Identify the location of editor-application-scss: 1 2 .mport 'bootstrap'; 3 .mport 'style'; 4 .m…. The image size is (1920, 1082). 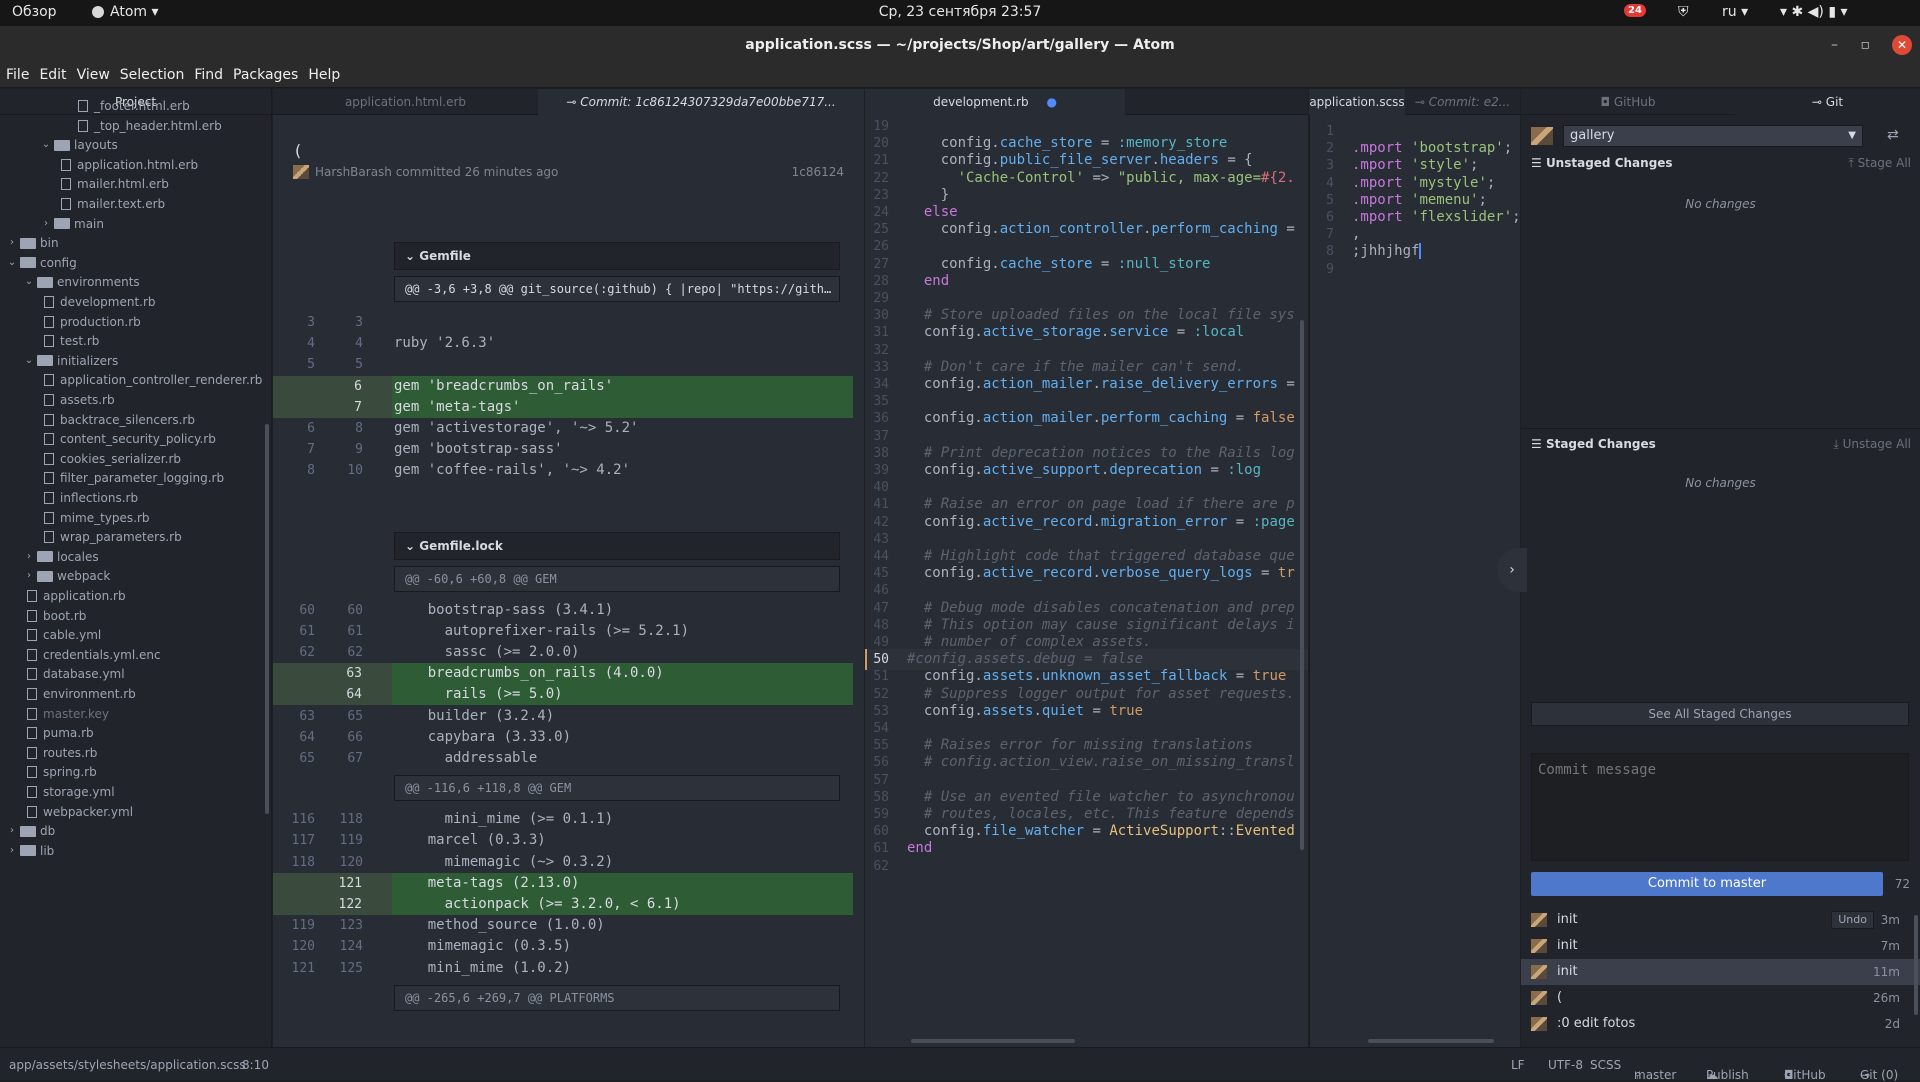
(1414, 581).